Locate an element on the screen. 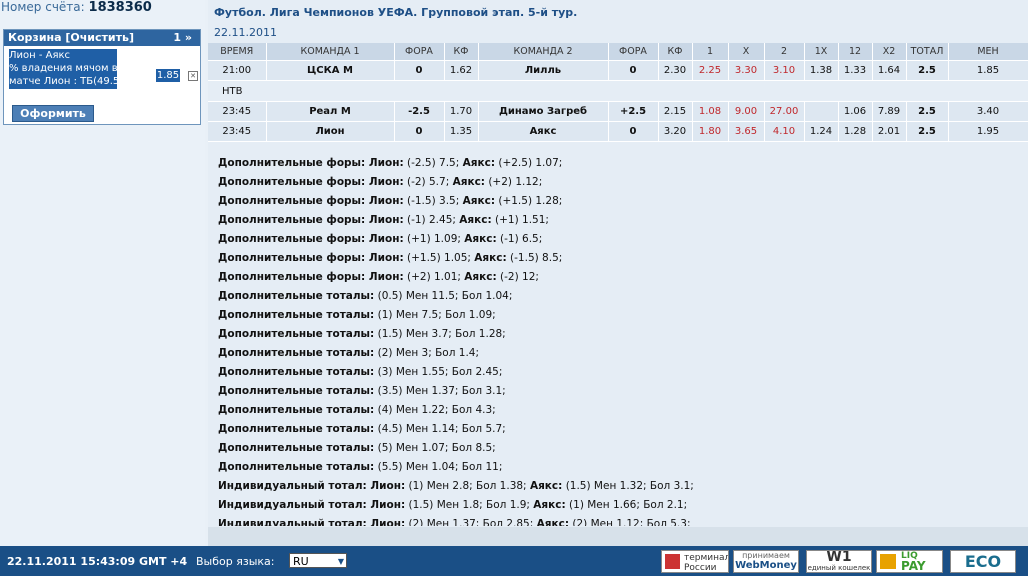 Image resolution: width=1028 pixels, height=576 pixels. team-2: Динамо Загреб is located at coordinates (543, 111).